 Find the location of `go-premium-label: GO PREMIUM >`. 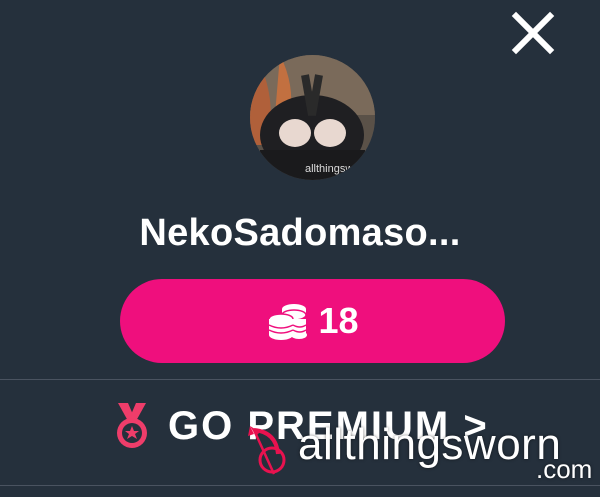

go-premium-label: GO PREMIUM > is located at coordinates (328, 425).